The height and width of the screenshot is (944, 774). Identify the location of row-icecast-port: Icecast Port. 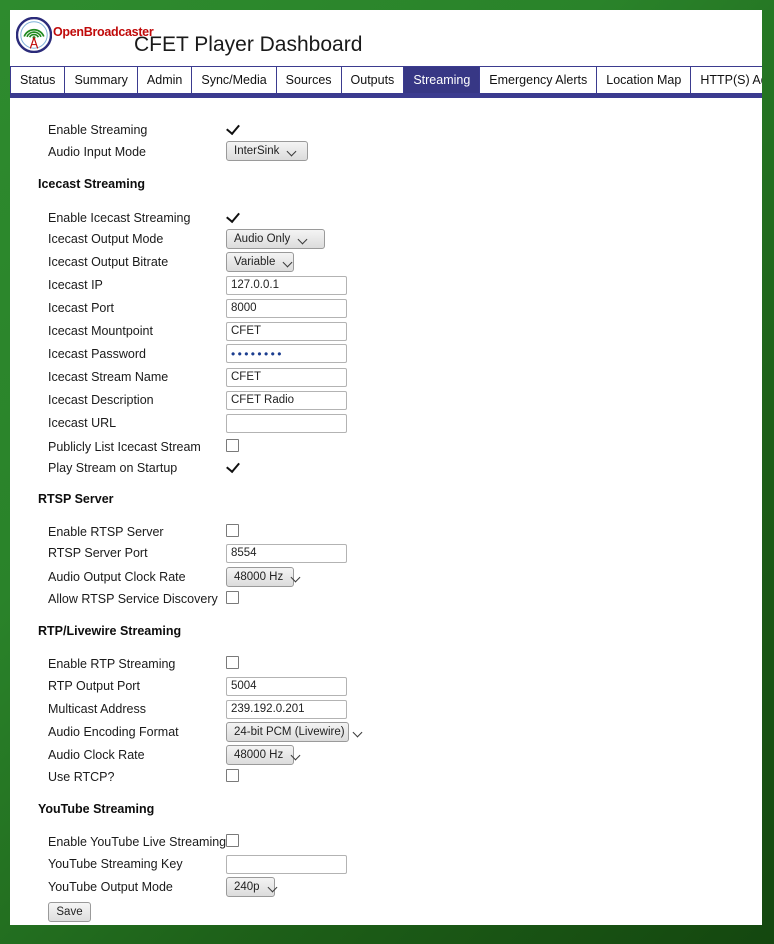
(386, 310).